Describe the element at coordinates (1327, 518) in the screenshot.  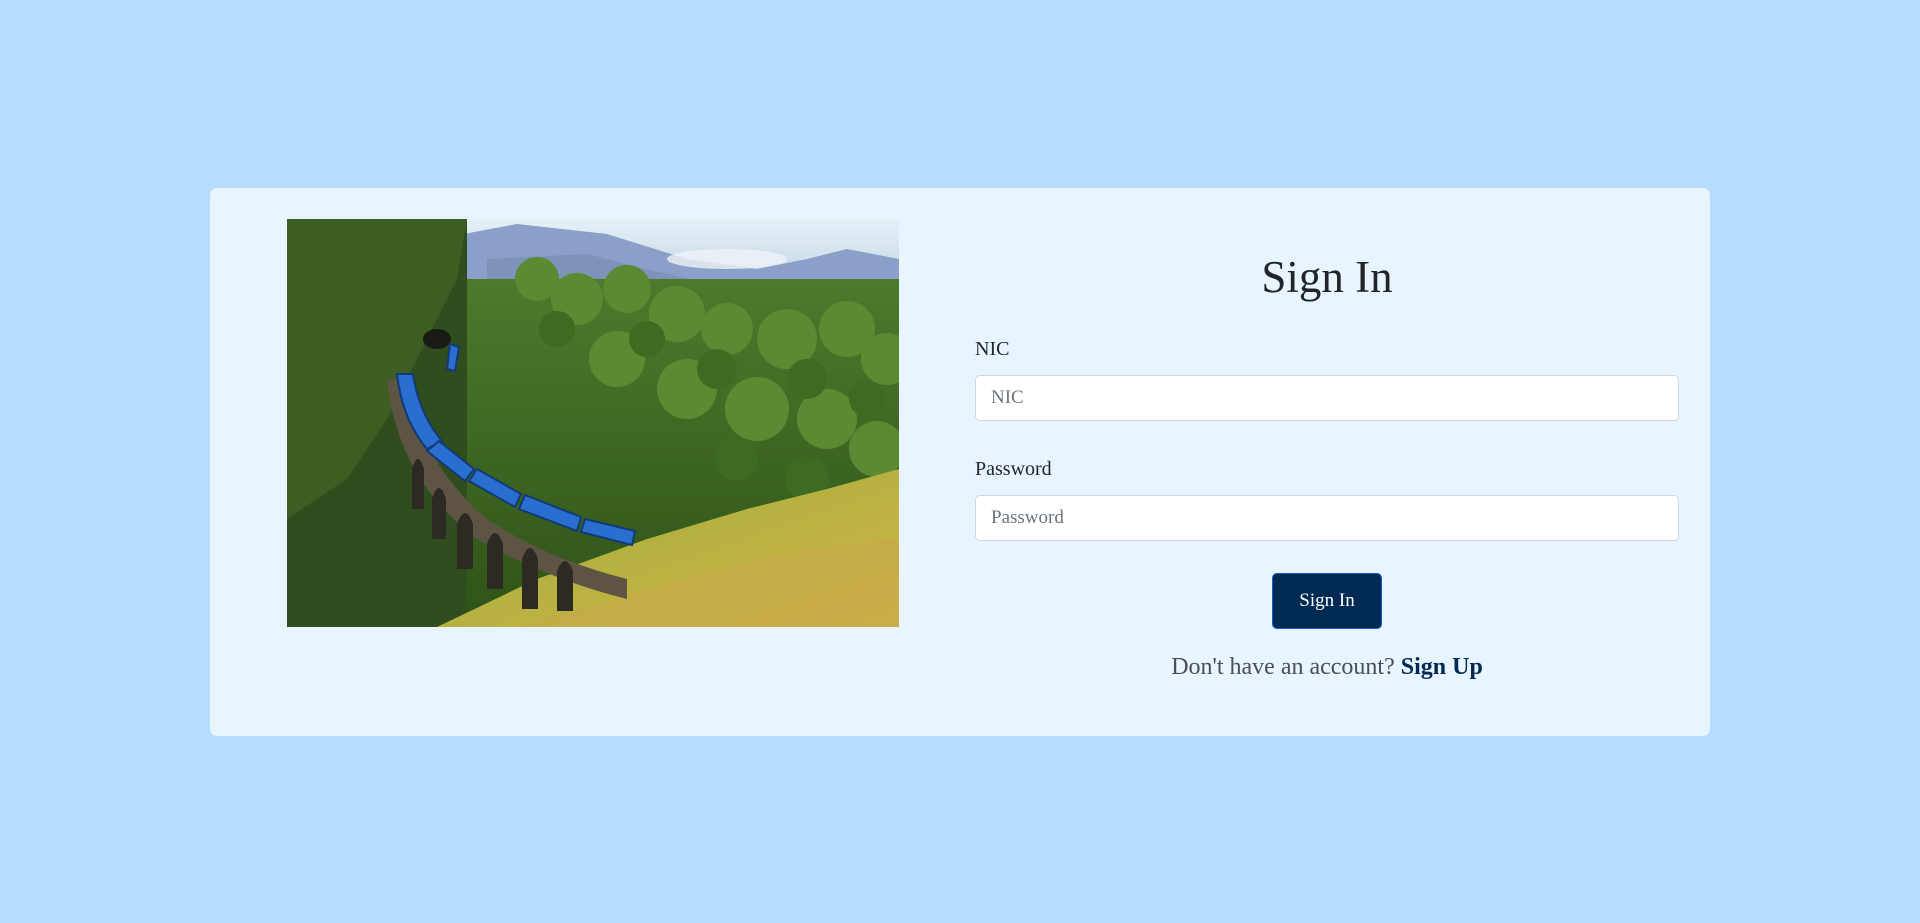
I see `password-input` at that location.